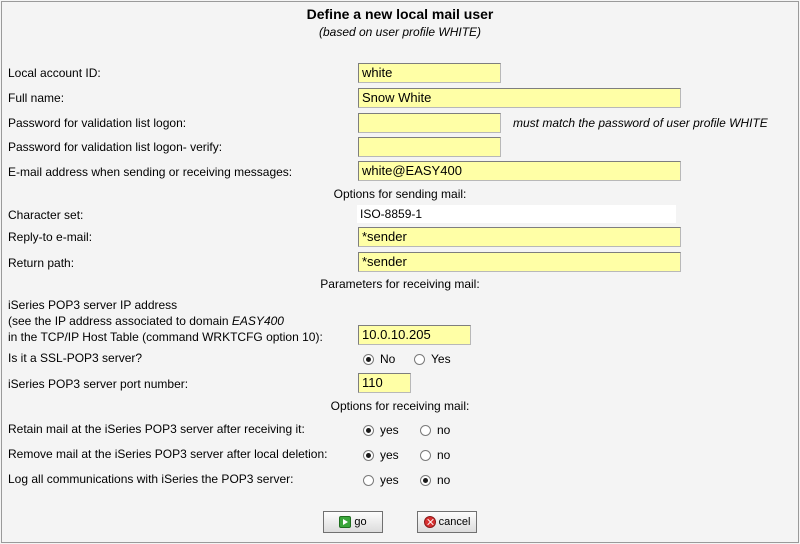 This screenshot has width=800, height=544. What do you see at coordinates (381, 430) in the screenshot?
I see `retain-yes-option: yes` at bounding box center [381, 430].